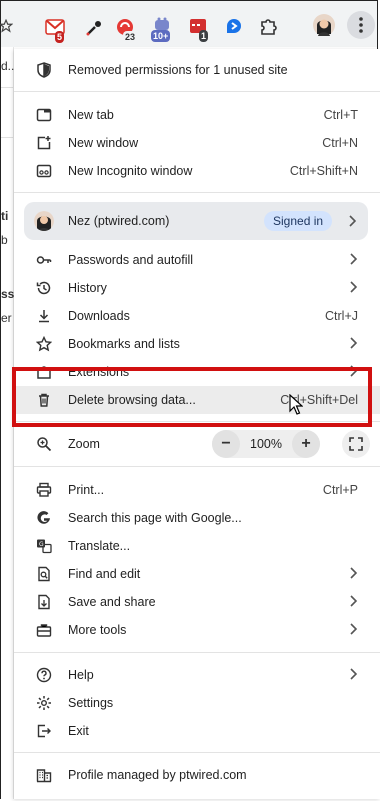 The image size is (380, 801). I want to click on gmail-badge: 5, so click(60, 37).